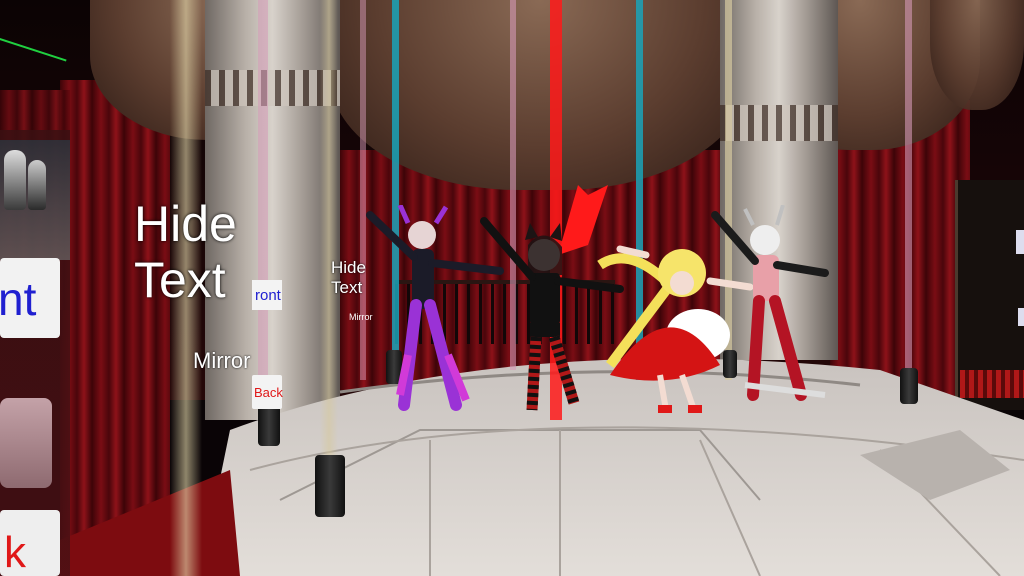 The height and width of the screenshot is (576, 1024). I want to click on mirror-button-large: Mirror, so click(221, 361).